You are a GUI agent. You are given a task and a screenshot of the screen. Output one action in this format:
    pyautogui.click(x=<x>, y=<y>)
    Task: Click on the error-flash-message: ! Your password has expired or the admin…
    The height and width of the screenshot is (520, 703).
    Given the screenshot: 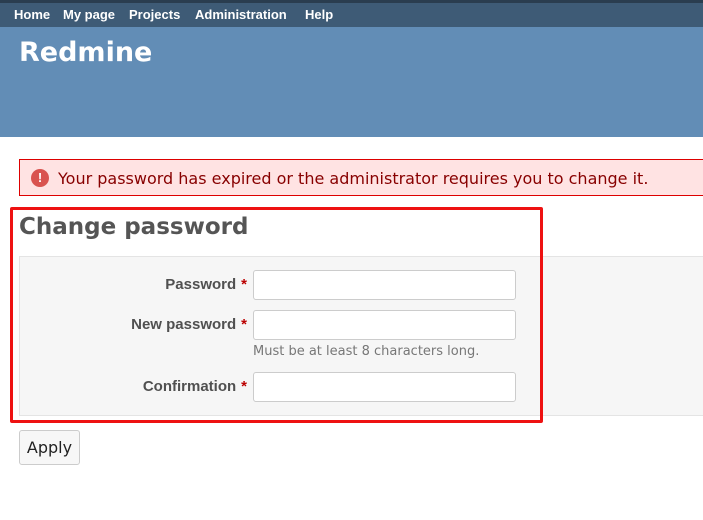 What is the action you would take?
    pyautogui.click(x=361, y=177)
    